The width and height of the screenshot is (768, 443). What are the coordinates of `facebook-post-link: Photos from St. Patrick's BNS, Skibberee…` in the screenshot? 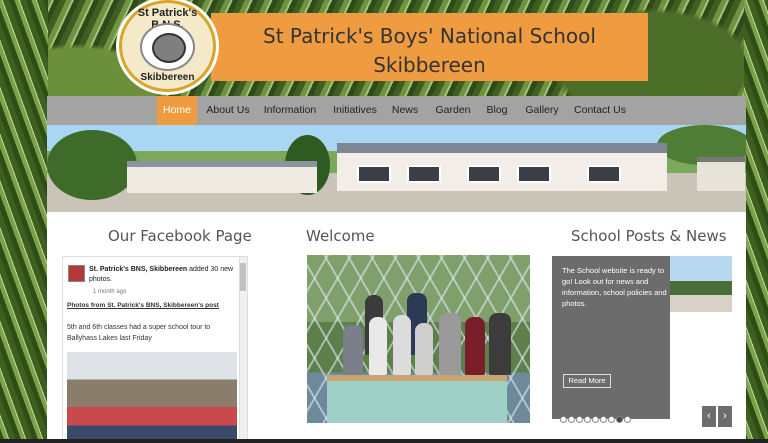 It's located at (143, 305).